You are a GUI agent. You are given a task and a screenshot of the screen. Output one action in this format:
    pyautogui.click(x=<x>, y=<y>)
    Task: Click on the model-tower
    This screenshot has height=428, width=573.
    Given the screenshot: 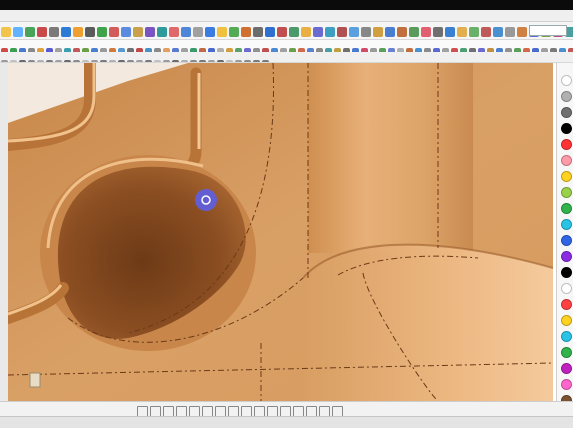 What is the action you would take?
    pyautogui.click(x=390, y=158)
    